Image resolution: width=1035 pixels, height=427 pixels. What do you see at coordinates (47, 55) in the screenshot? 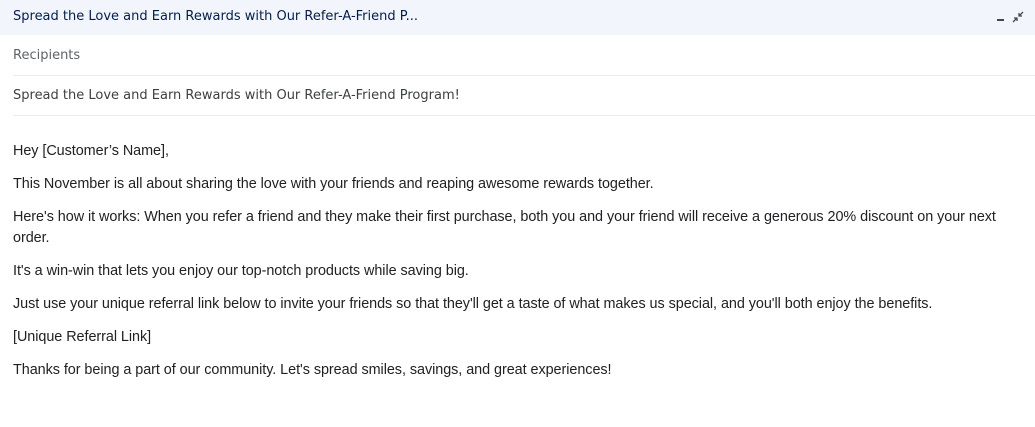
I see `recipients-placeholder: Recipients` at bounding box center [47, 55].